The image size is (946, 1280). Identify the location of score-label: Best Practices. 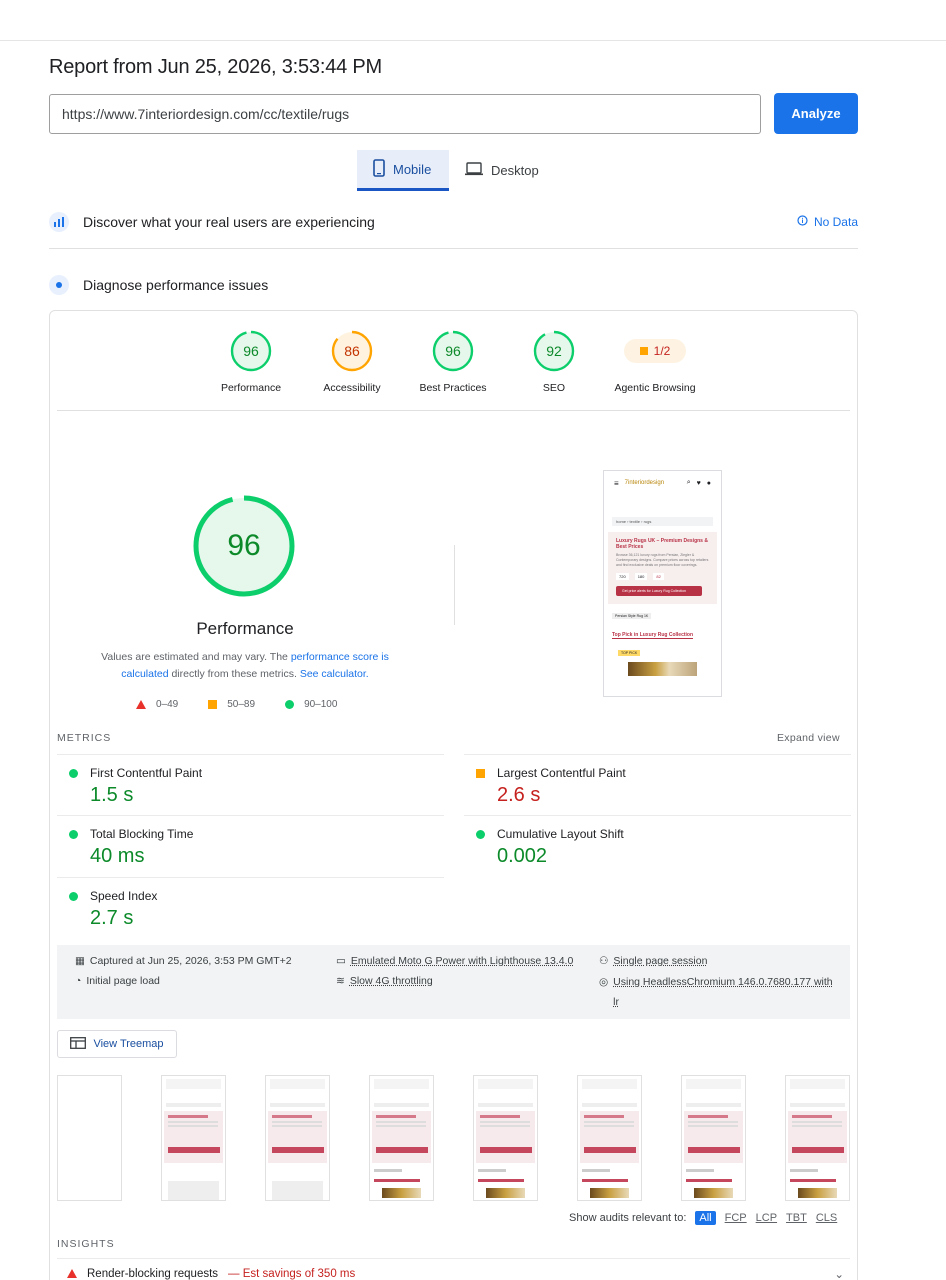
(453, 388).